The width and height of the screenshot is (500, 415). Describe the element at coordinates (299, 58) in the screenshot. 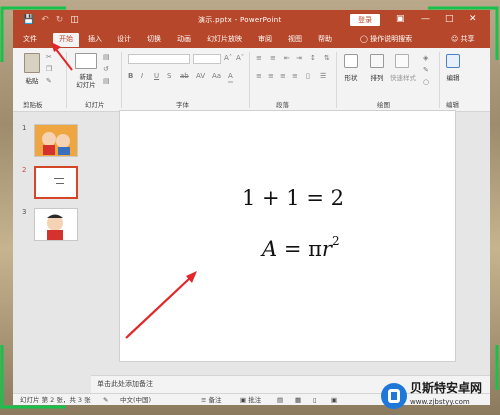

I see `increase-indent-icon: ⇥` at that location.